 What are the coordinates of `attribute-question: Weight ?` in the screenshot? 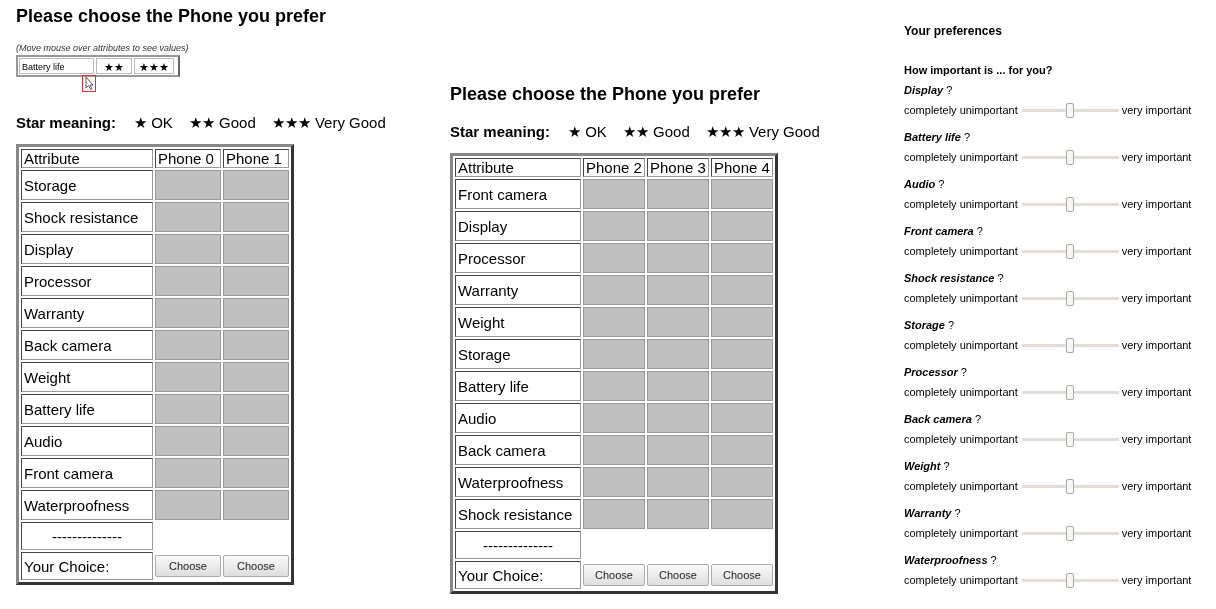 It's located at (927, 467).